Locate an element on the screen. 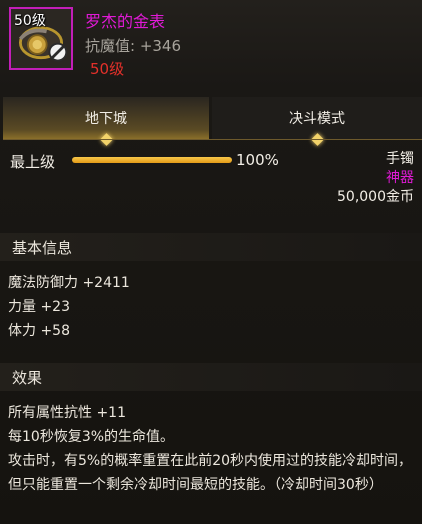 The image size is (422, 524). item-icon-frame: 50级 is located at coordinates (41, 38).